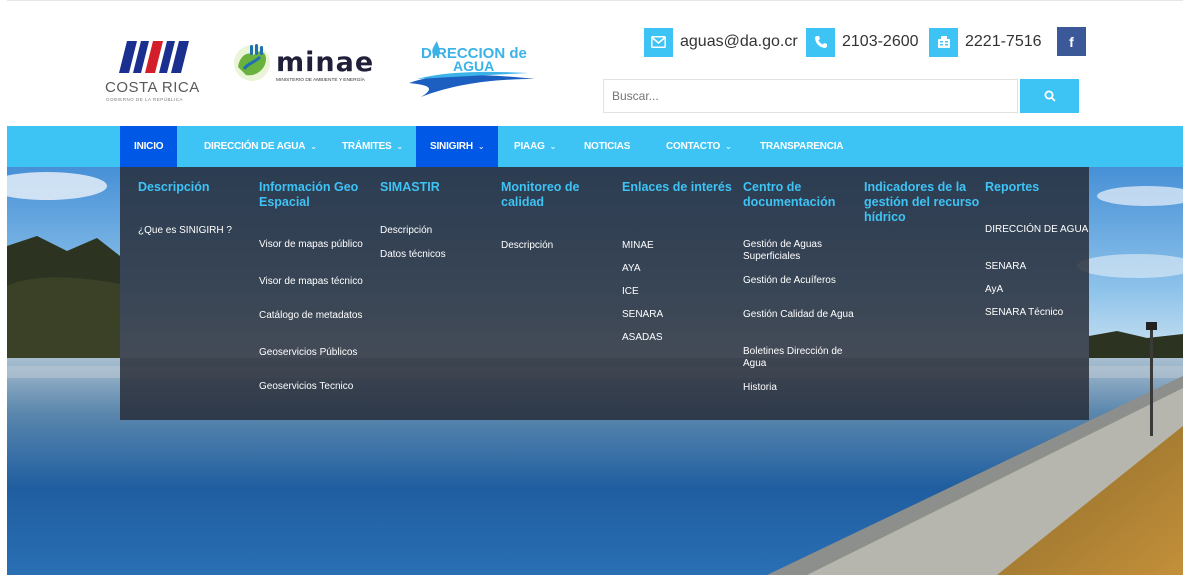  I want to click on phone-text: 2103-2600, so click(880, 41).